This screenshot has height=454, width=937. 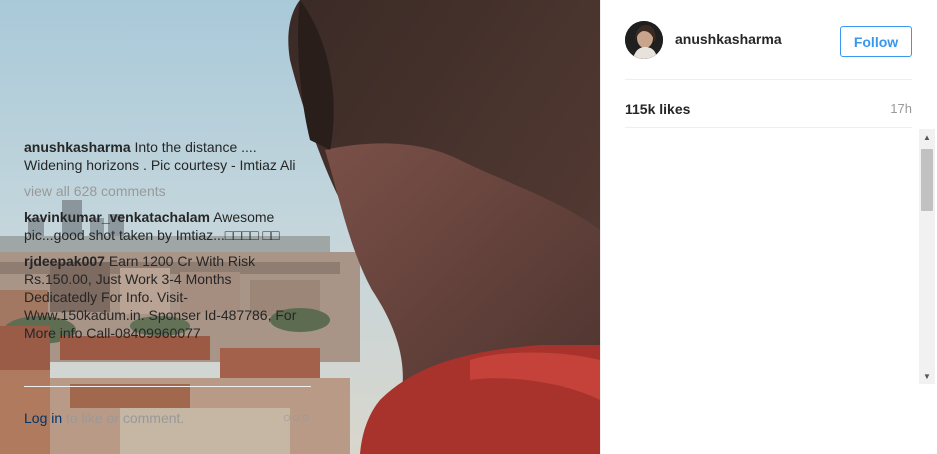 I want to click on scroll-up-arrow-icon: ▲, so click(x=927, y=137).